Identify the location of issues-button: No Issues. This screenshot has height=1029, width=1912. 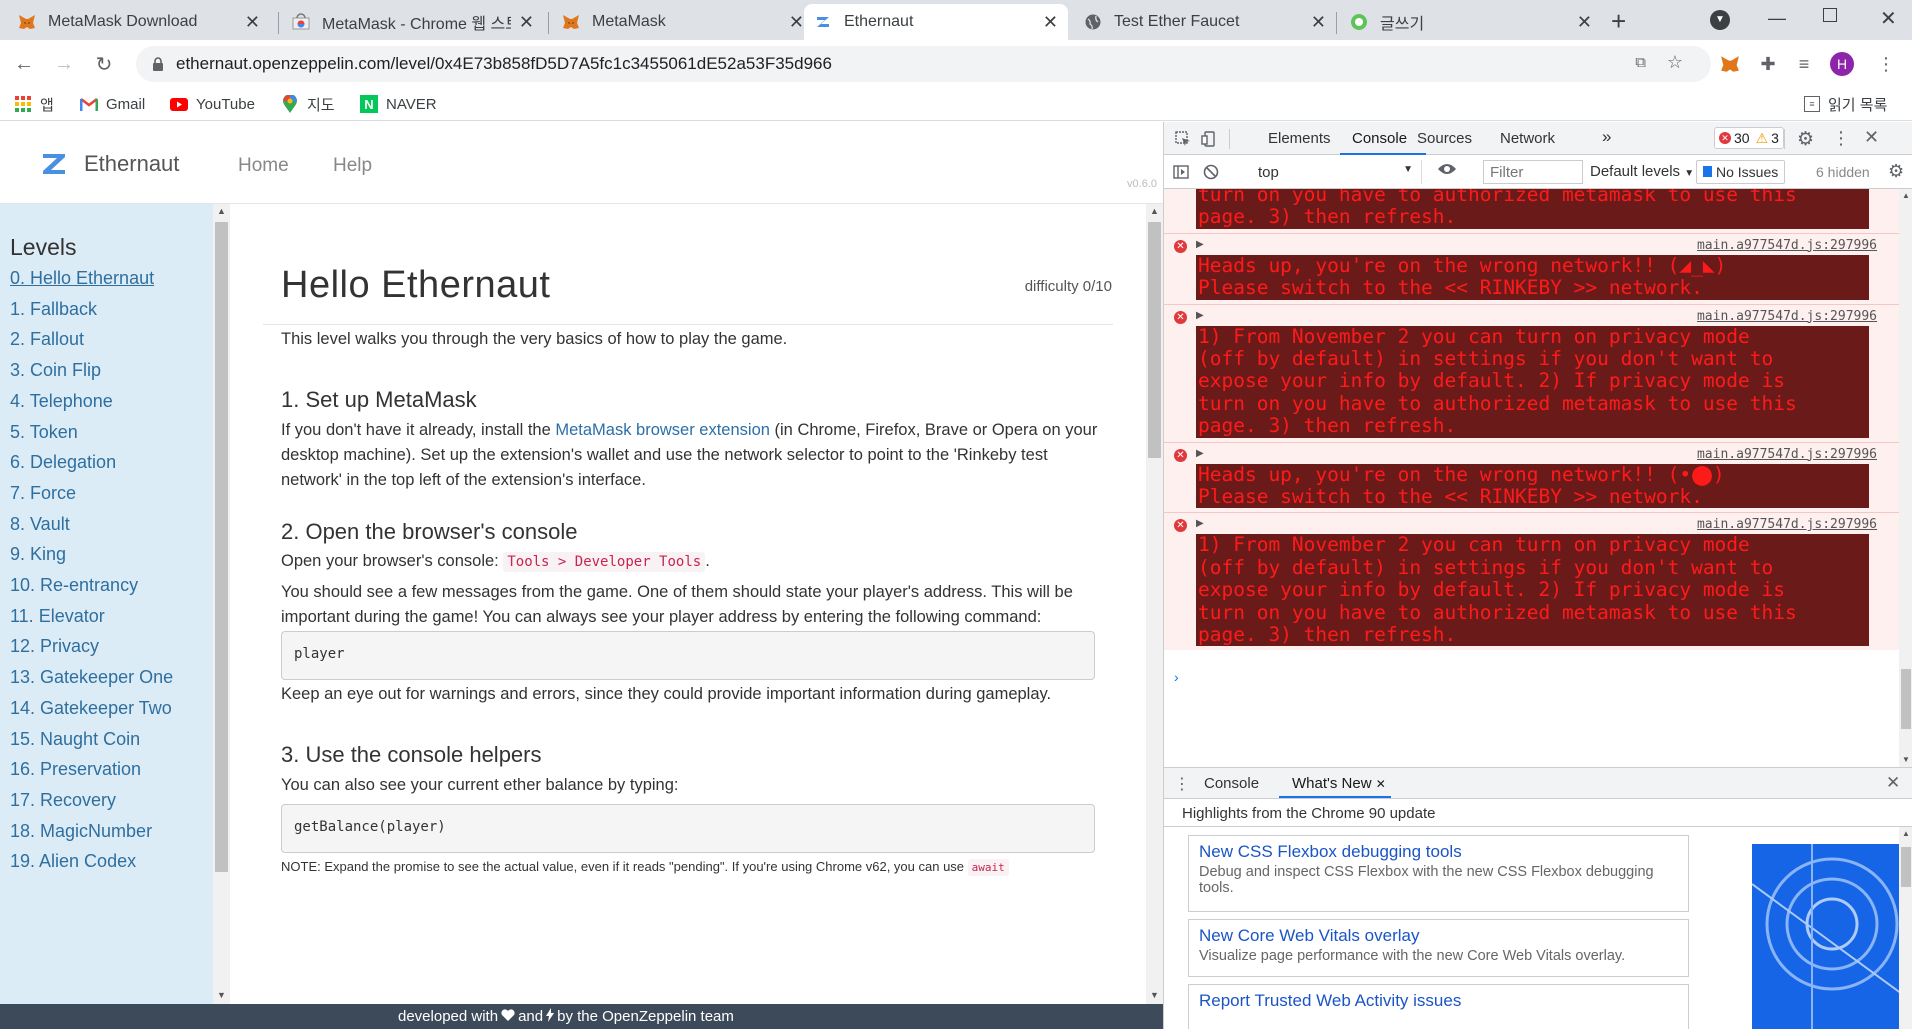
(1741, 172).